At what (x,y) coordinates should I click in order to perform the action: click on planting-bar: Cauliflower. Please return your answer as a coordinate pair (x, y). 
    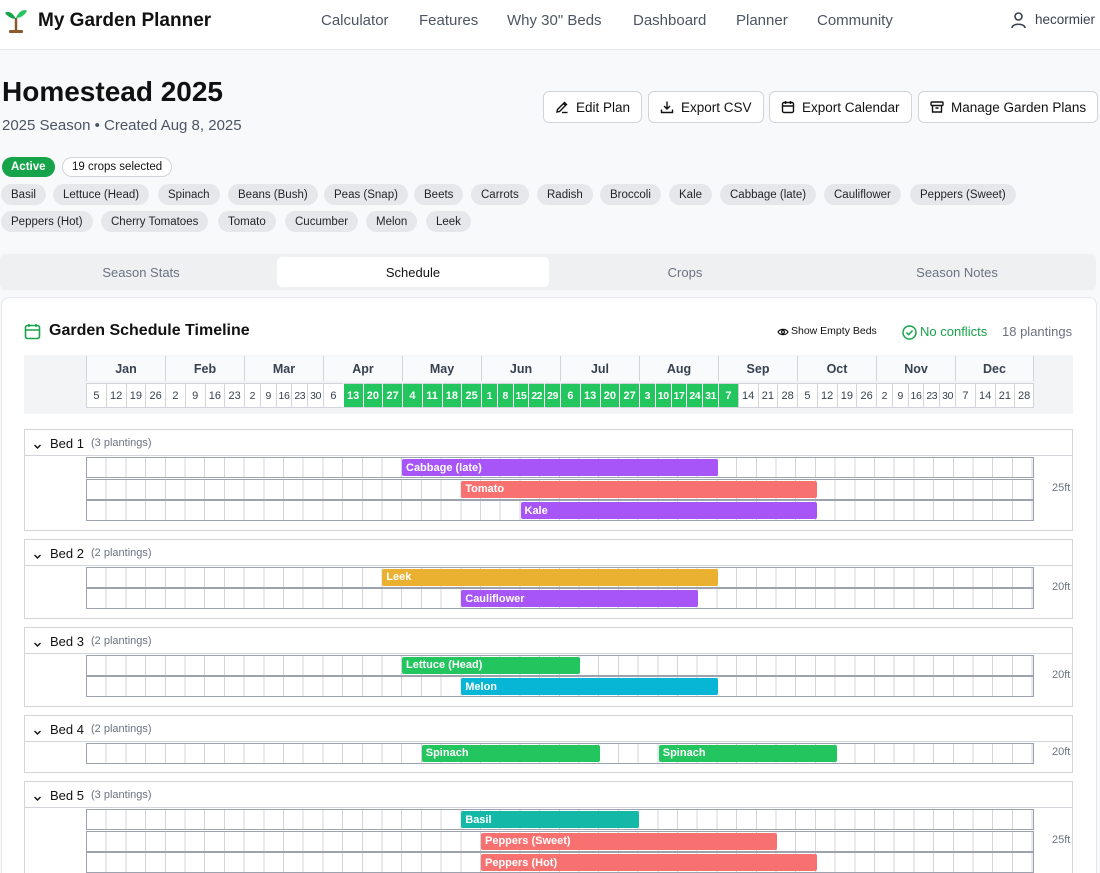
    Looking at the image, I should click on (580, 598).